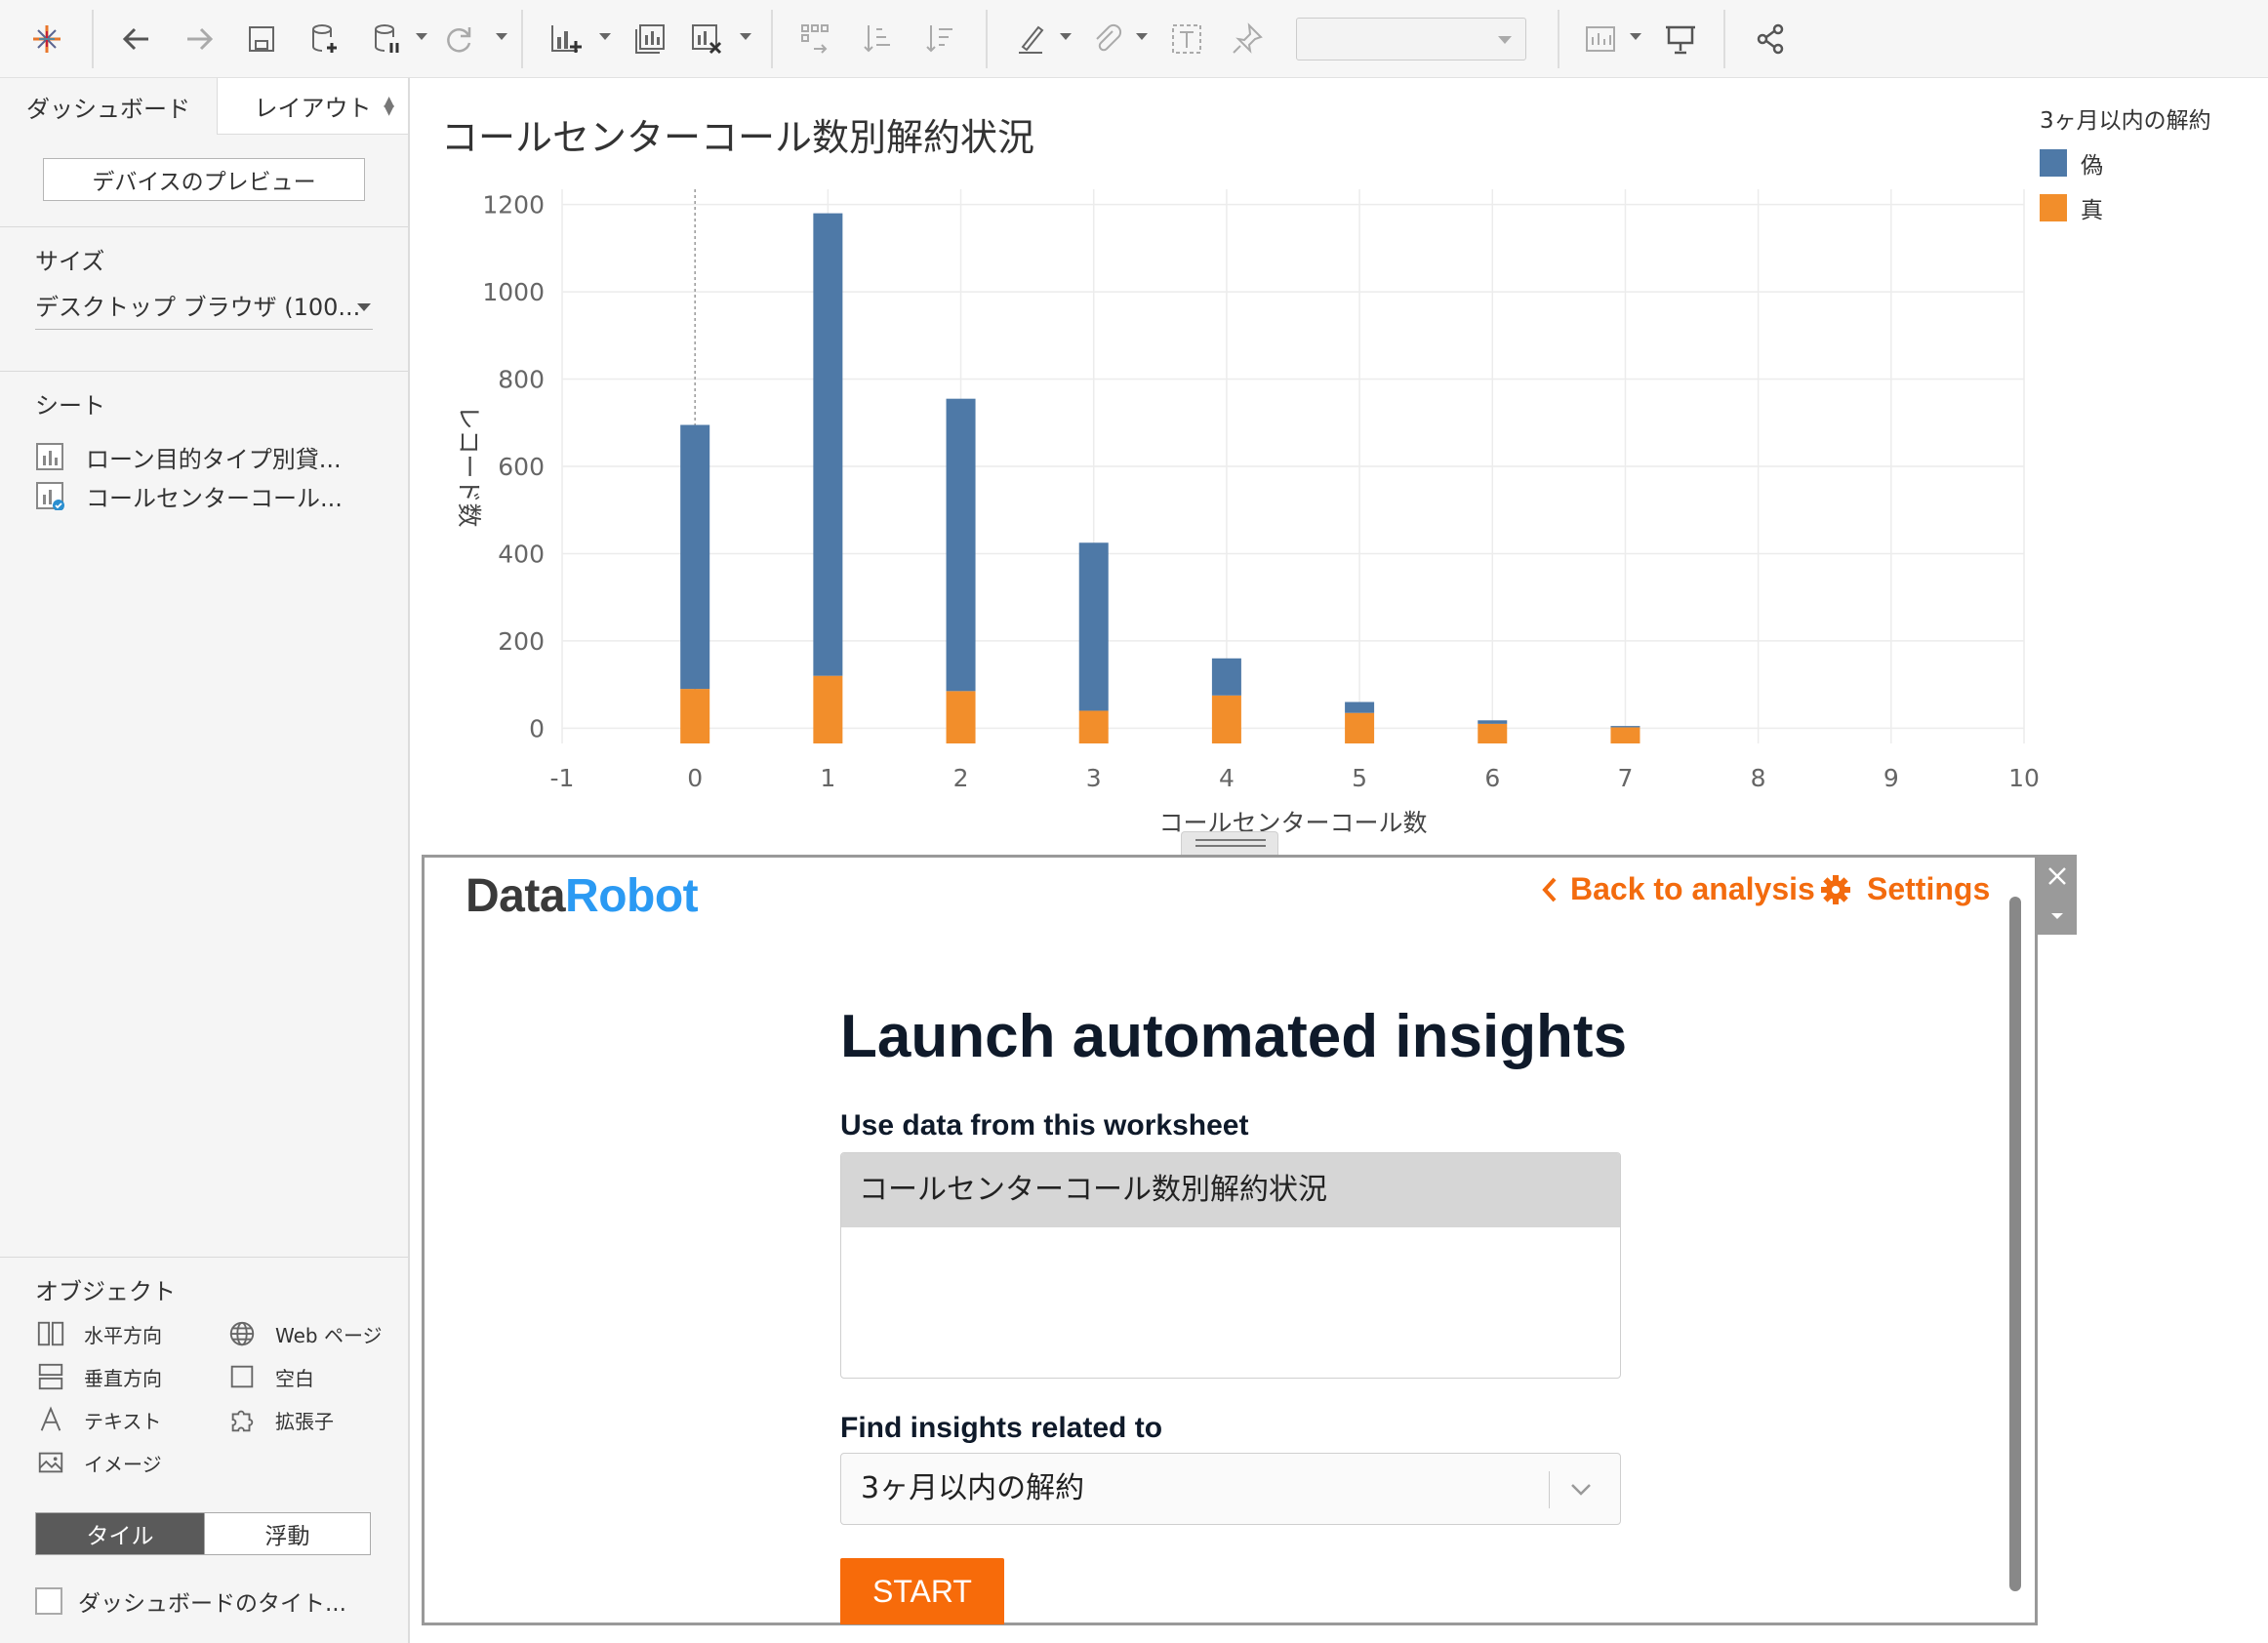  Describe the element at coordinates (98, 1419) in the screenshot. I see `object-text: テキスト` at that location.